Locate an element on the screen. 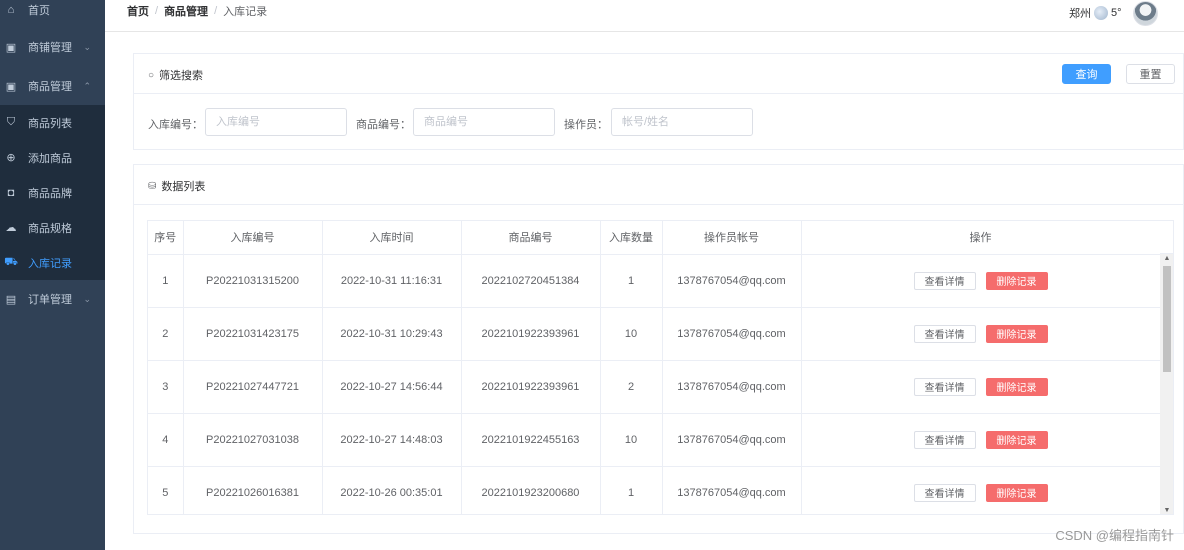 Image resolution: width=1184 pixels, height=550 pixels. menu-item-label: 添加商品 is located at coordinates (50, 158).